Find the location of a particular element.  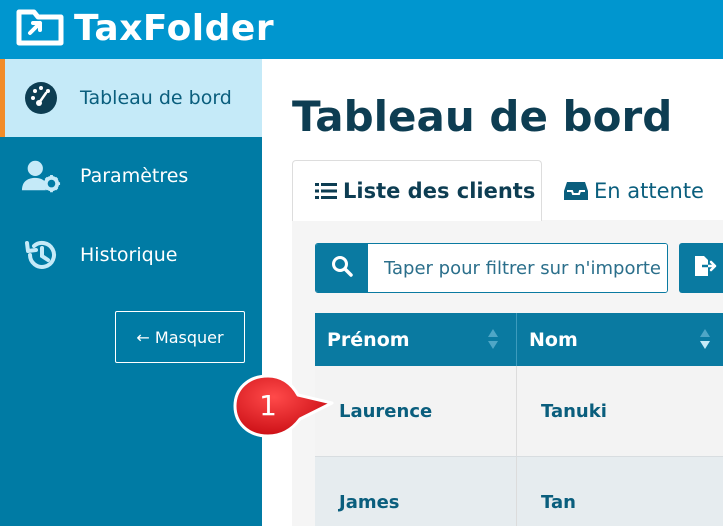

search-icon is located at coordinates (342, 268).